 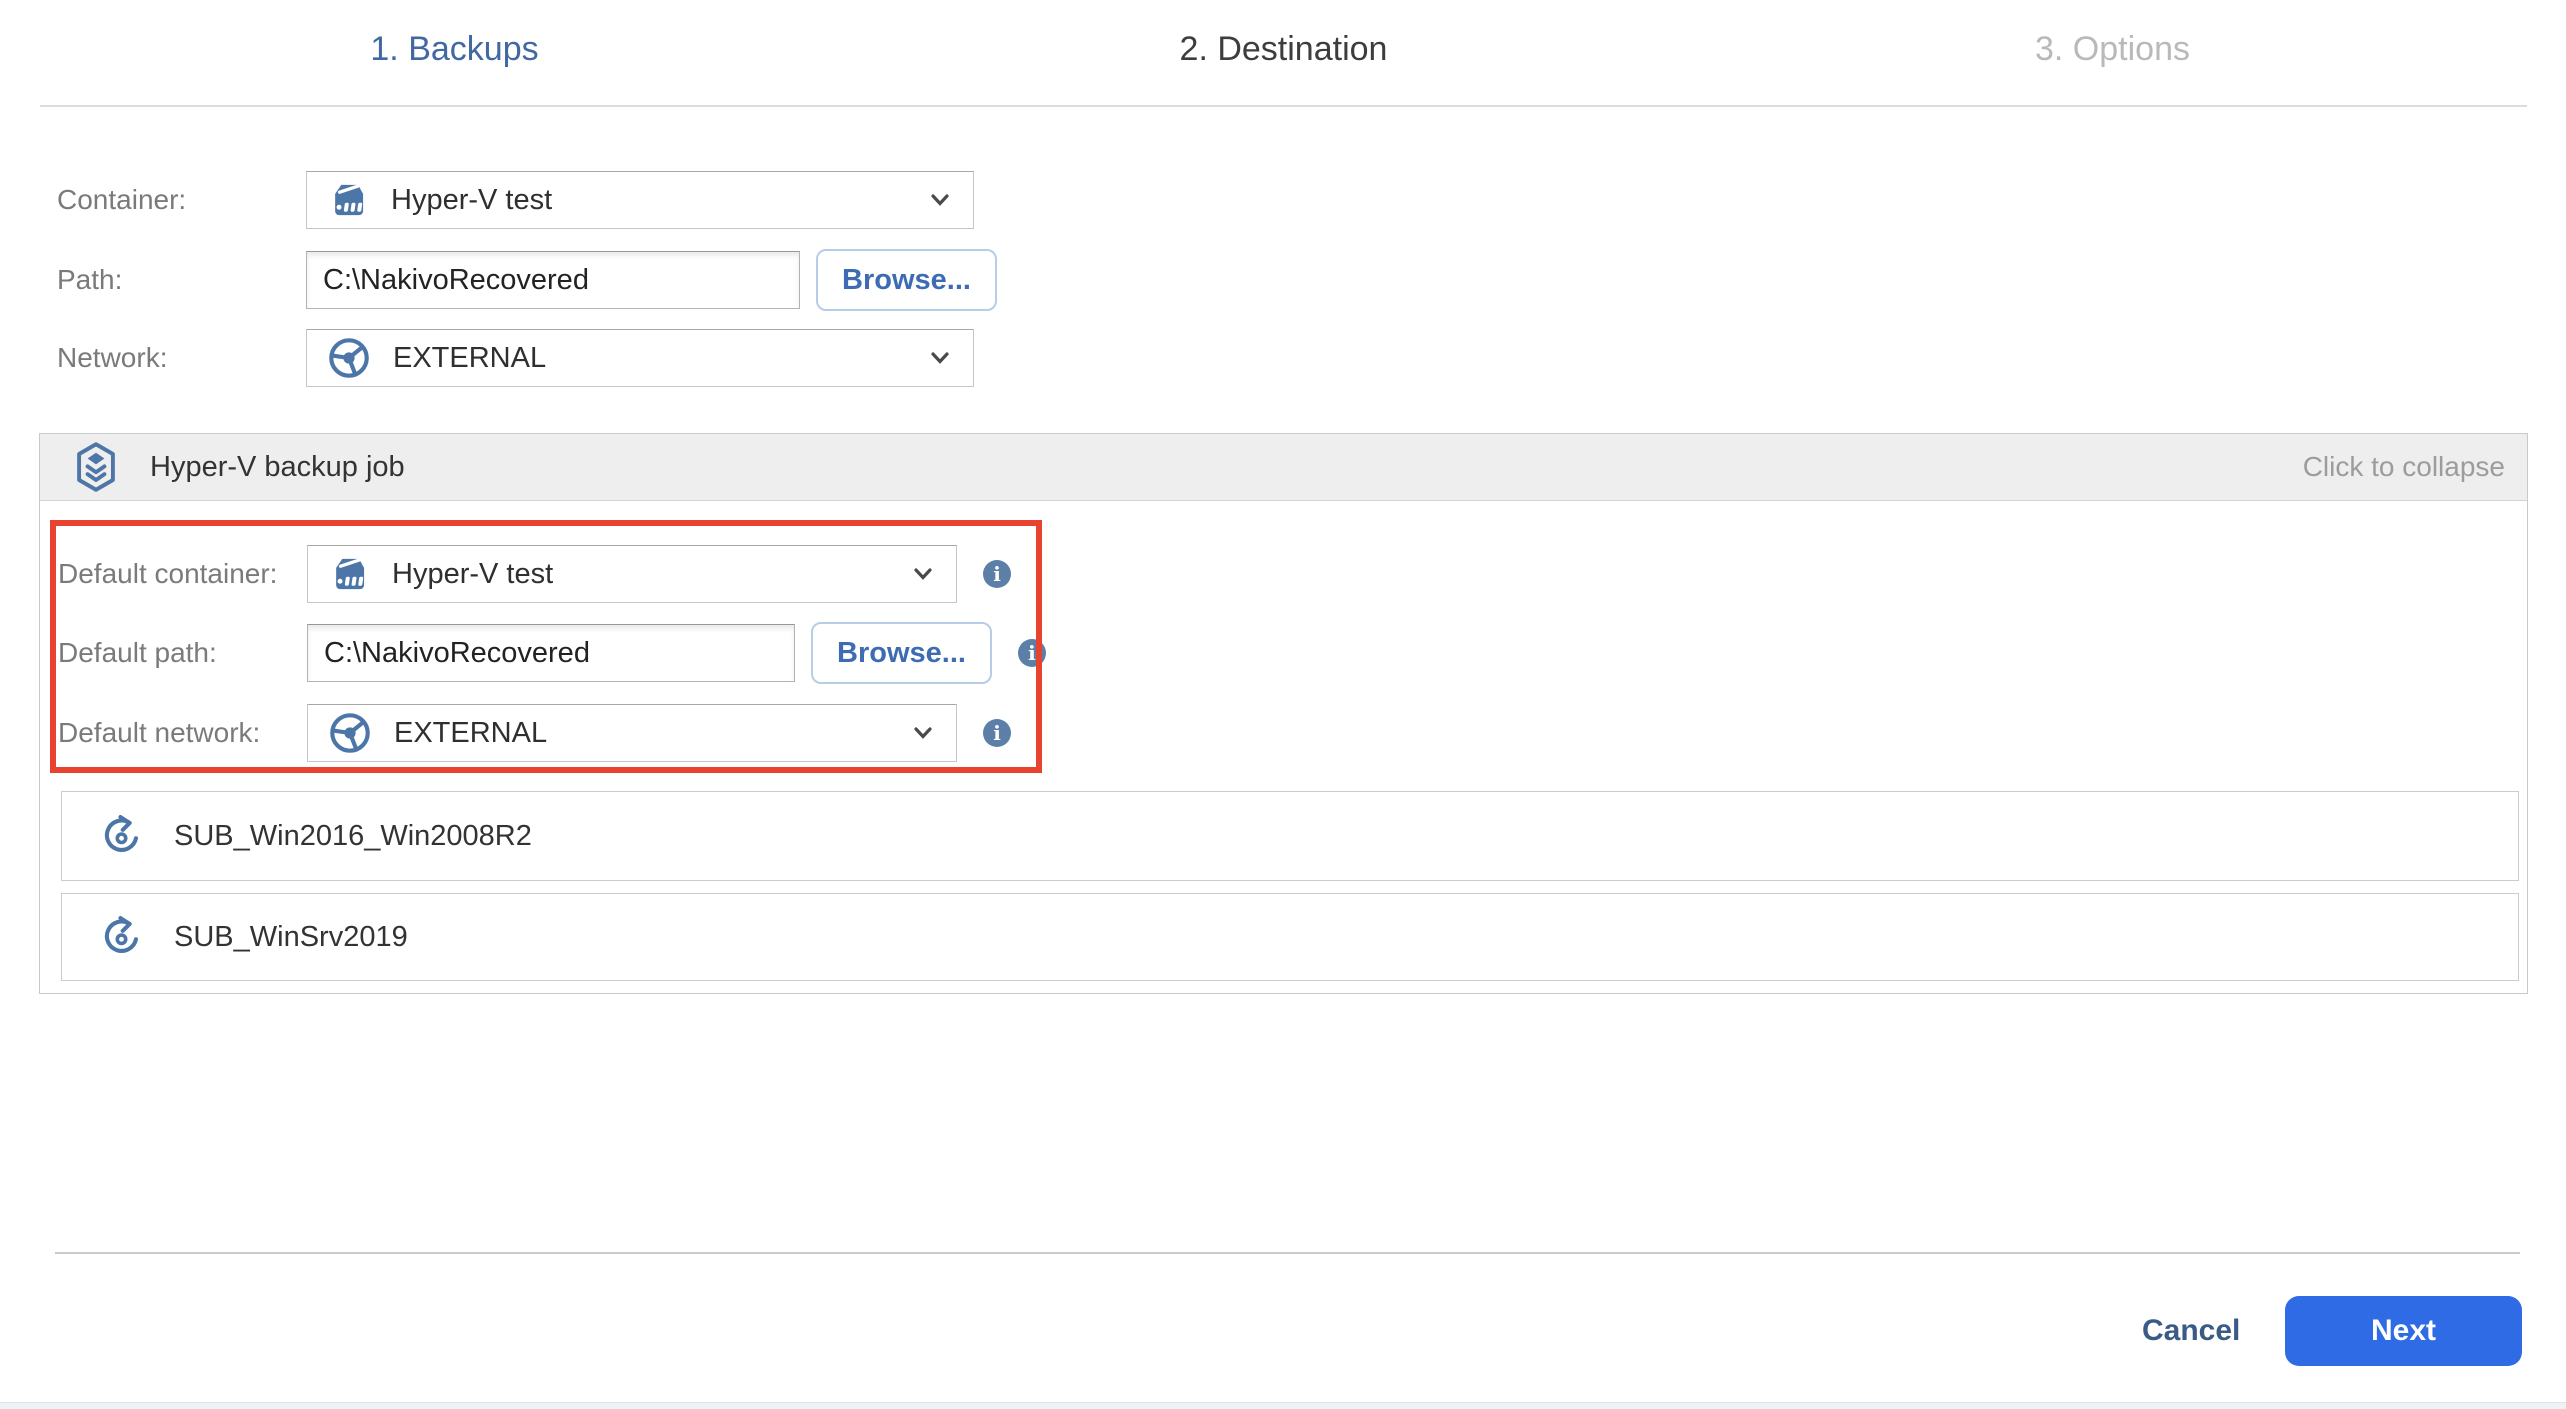 What do you see at coordinates (112, 357) in the screenshot?
I see `network-label: Network:` at bounding box center [112, 357].